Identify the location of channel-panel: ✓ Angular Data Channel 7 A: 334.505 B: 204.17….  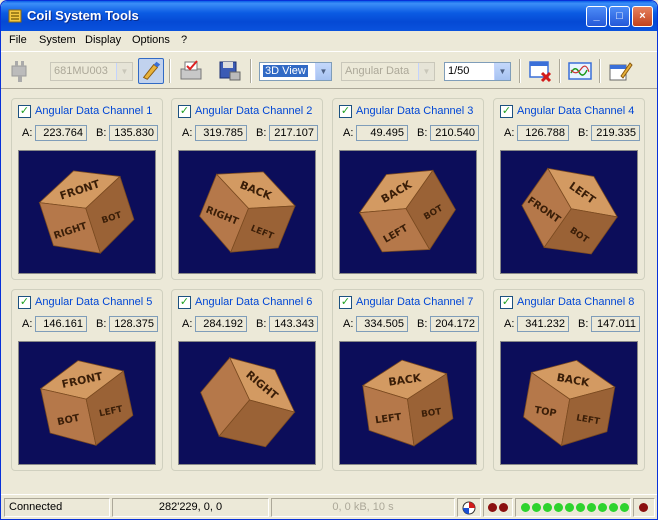
(408, 380).